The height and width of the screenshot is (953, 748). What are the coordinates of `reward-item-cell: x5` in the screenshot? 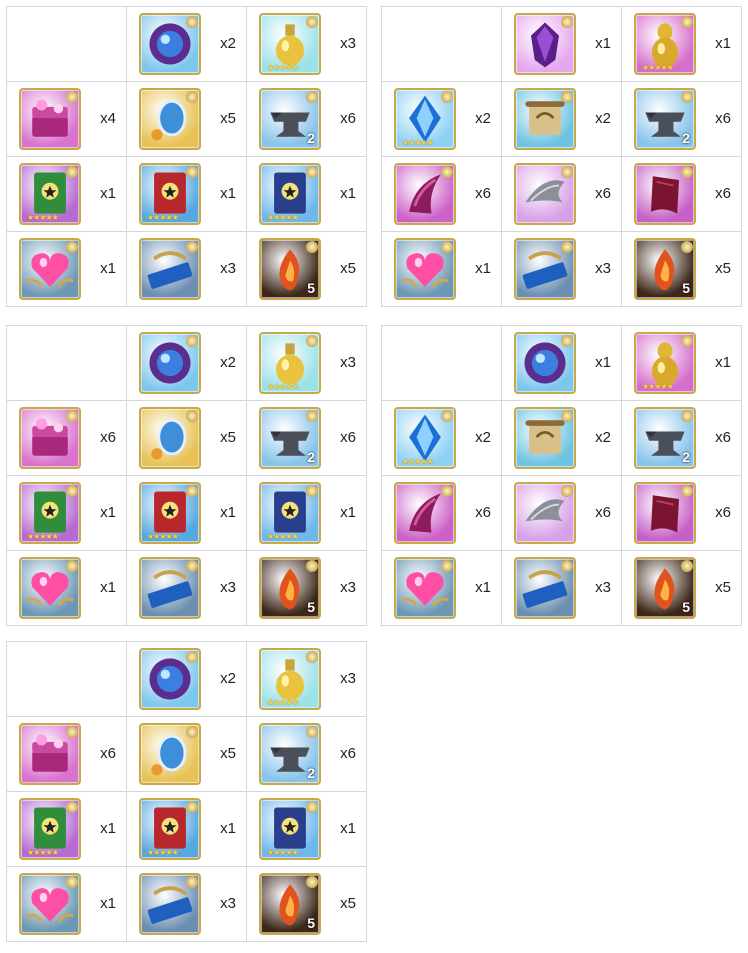 It's located at (186, 438).